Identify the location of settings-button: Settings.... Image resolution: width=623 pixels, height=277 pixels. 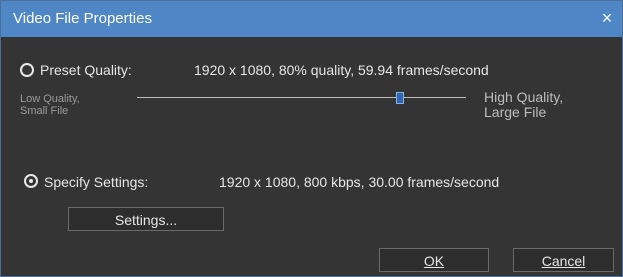
(146, 219).